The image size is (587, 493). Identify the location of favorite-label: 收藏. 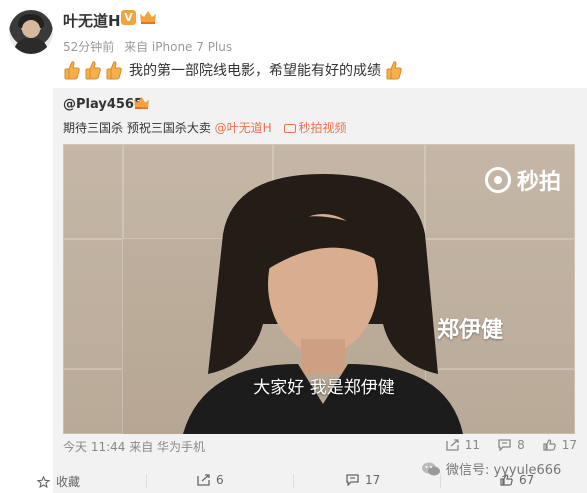
(68, 482).